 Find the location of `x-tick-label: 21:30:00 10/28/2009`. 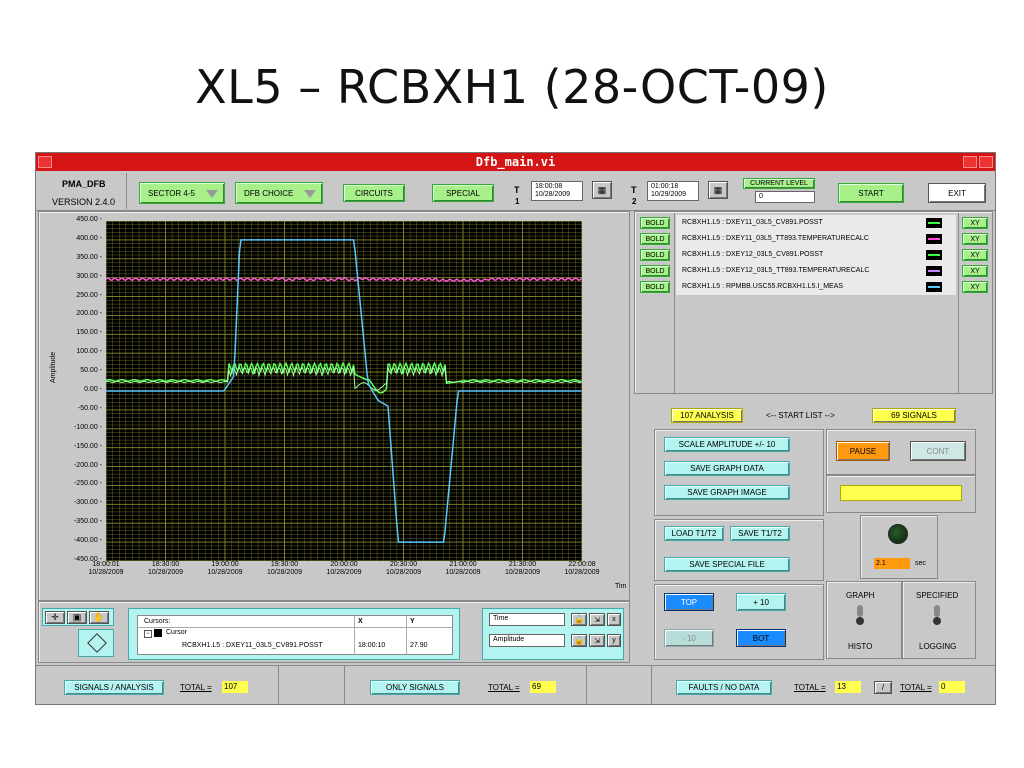

x-tick-label: 21:30:00 10/28/2009 is located at coordinates (522, 568).